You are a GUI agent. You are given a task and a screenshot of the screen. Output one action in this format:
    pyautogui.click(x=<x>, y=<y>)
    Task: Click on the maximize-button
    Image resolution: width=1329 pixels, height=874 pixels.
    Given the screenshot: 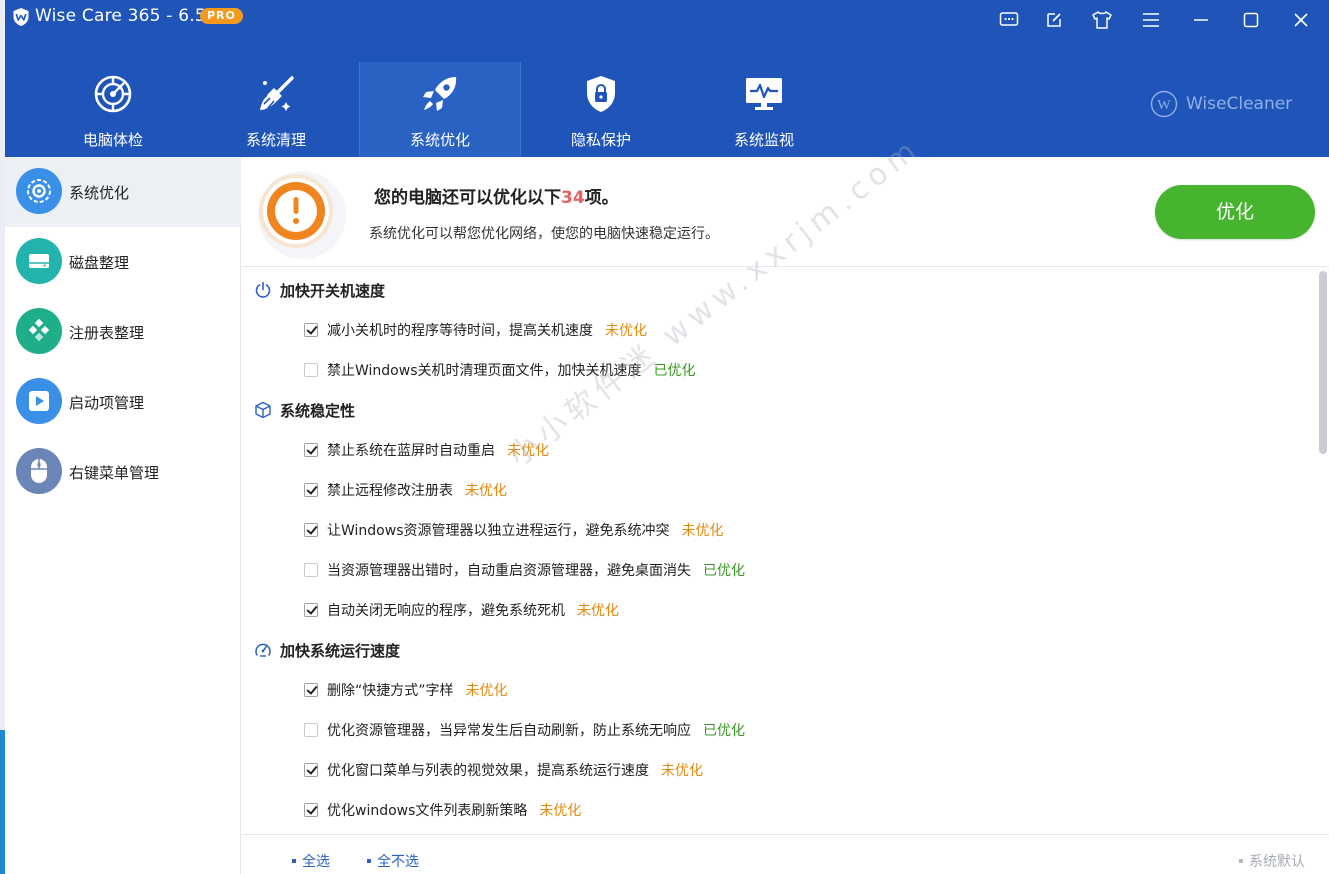 What is the action you would take?
    pyautogui.click(x=1251, y=20)
    